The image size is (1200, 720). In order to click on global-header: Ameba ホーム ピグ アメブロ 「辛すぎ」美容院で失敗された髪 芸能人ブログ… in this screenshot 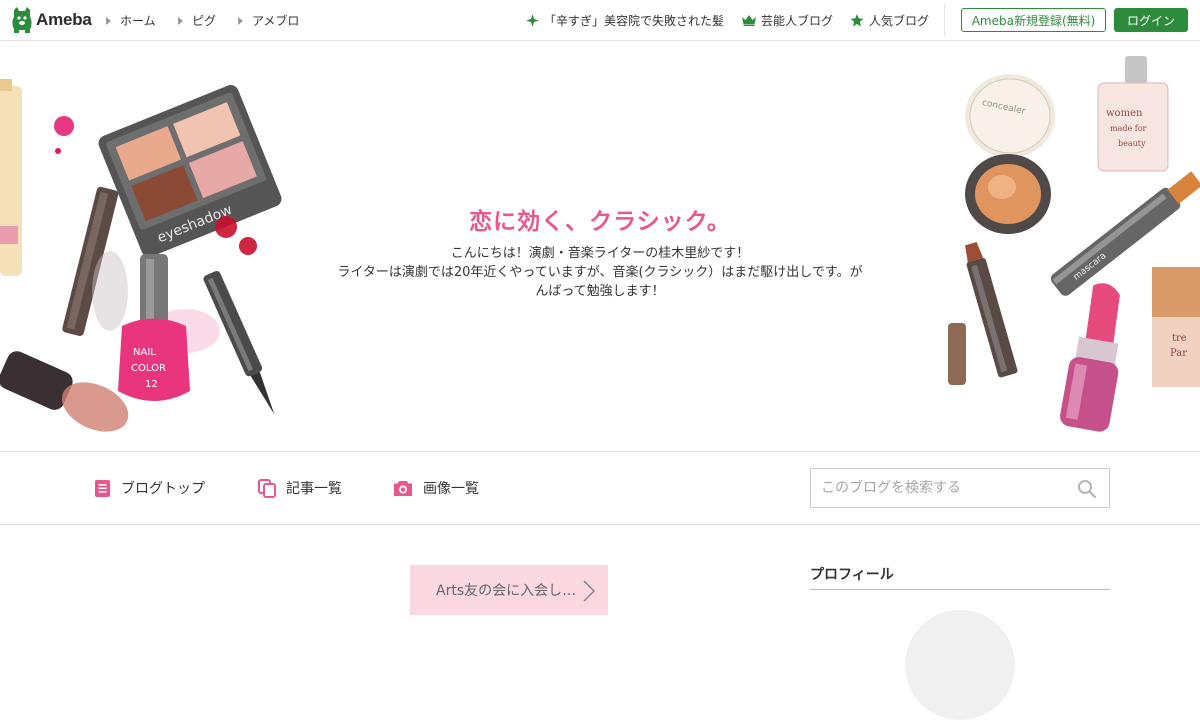, I will do `click(600, 20)`.